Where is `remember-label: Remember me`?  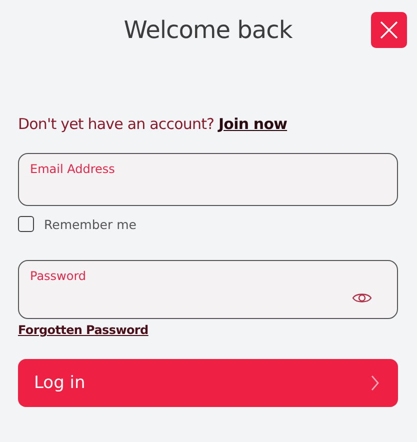
remember-label: Remember me is located at coordinates (90, 224).